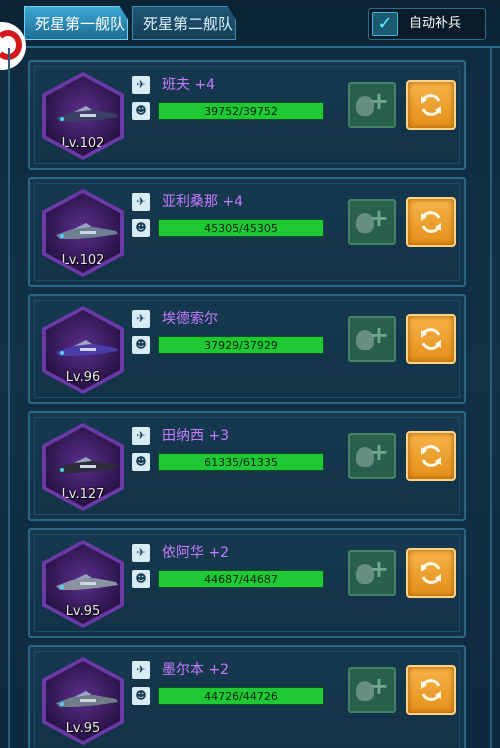 Image resolution: width=500 pixels, height=748 pixels. I want to click on ship-card-6: Lv.95 ✈ ☻ 墨尔本 +2 44726/44726 +, so click(247, 696).